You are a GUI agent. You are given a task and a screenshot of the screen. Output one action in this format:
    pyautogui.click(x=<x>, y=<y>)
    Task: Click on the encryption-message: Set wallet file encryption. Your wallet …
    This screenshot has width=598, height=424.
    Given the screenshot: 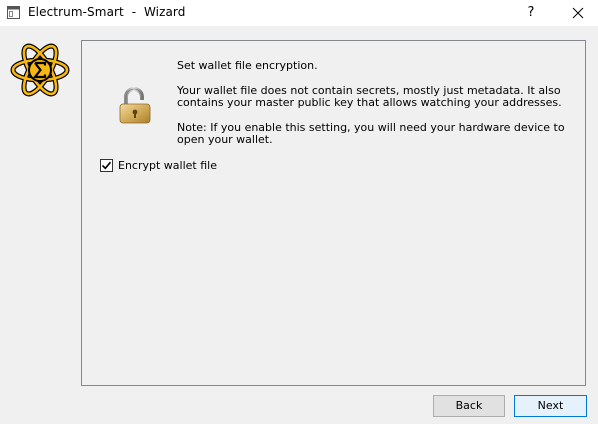 What is the action you would take?
    pyautogui.click(x=377, y=103)
    